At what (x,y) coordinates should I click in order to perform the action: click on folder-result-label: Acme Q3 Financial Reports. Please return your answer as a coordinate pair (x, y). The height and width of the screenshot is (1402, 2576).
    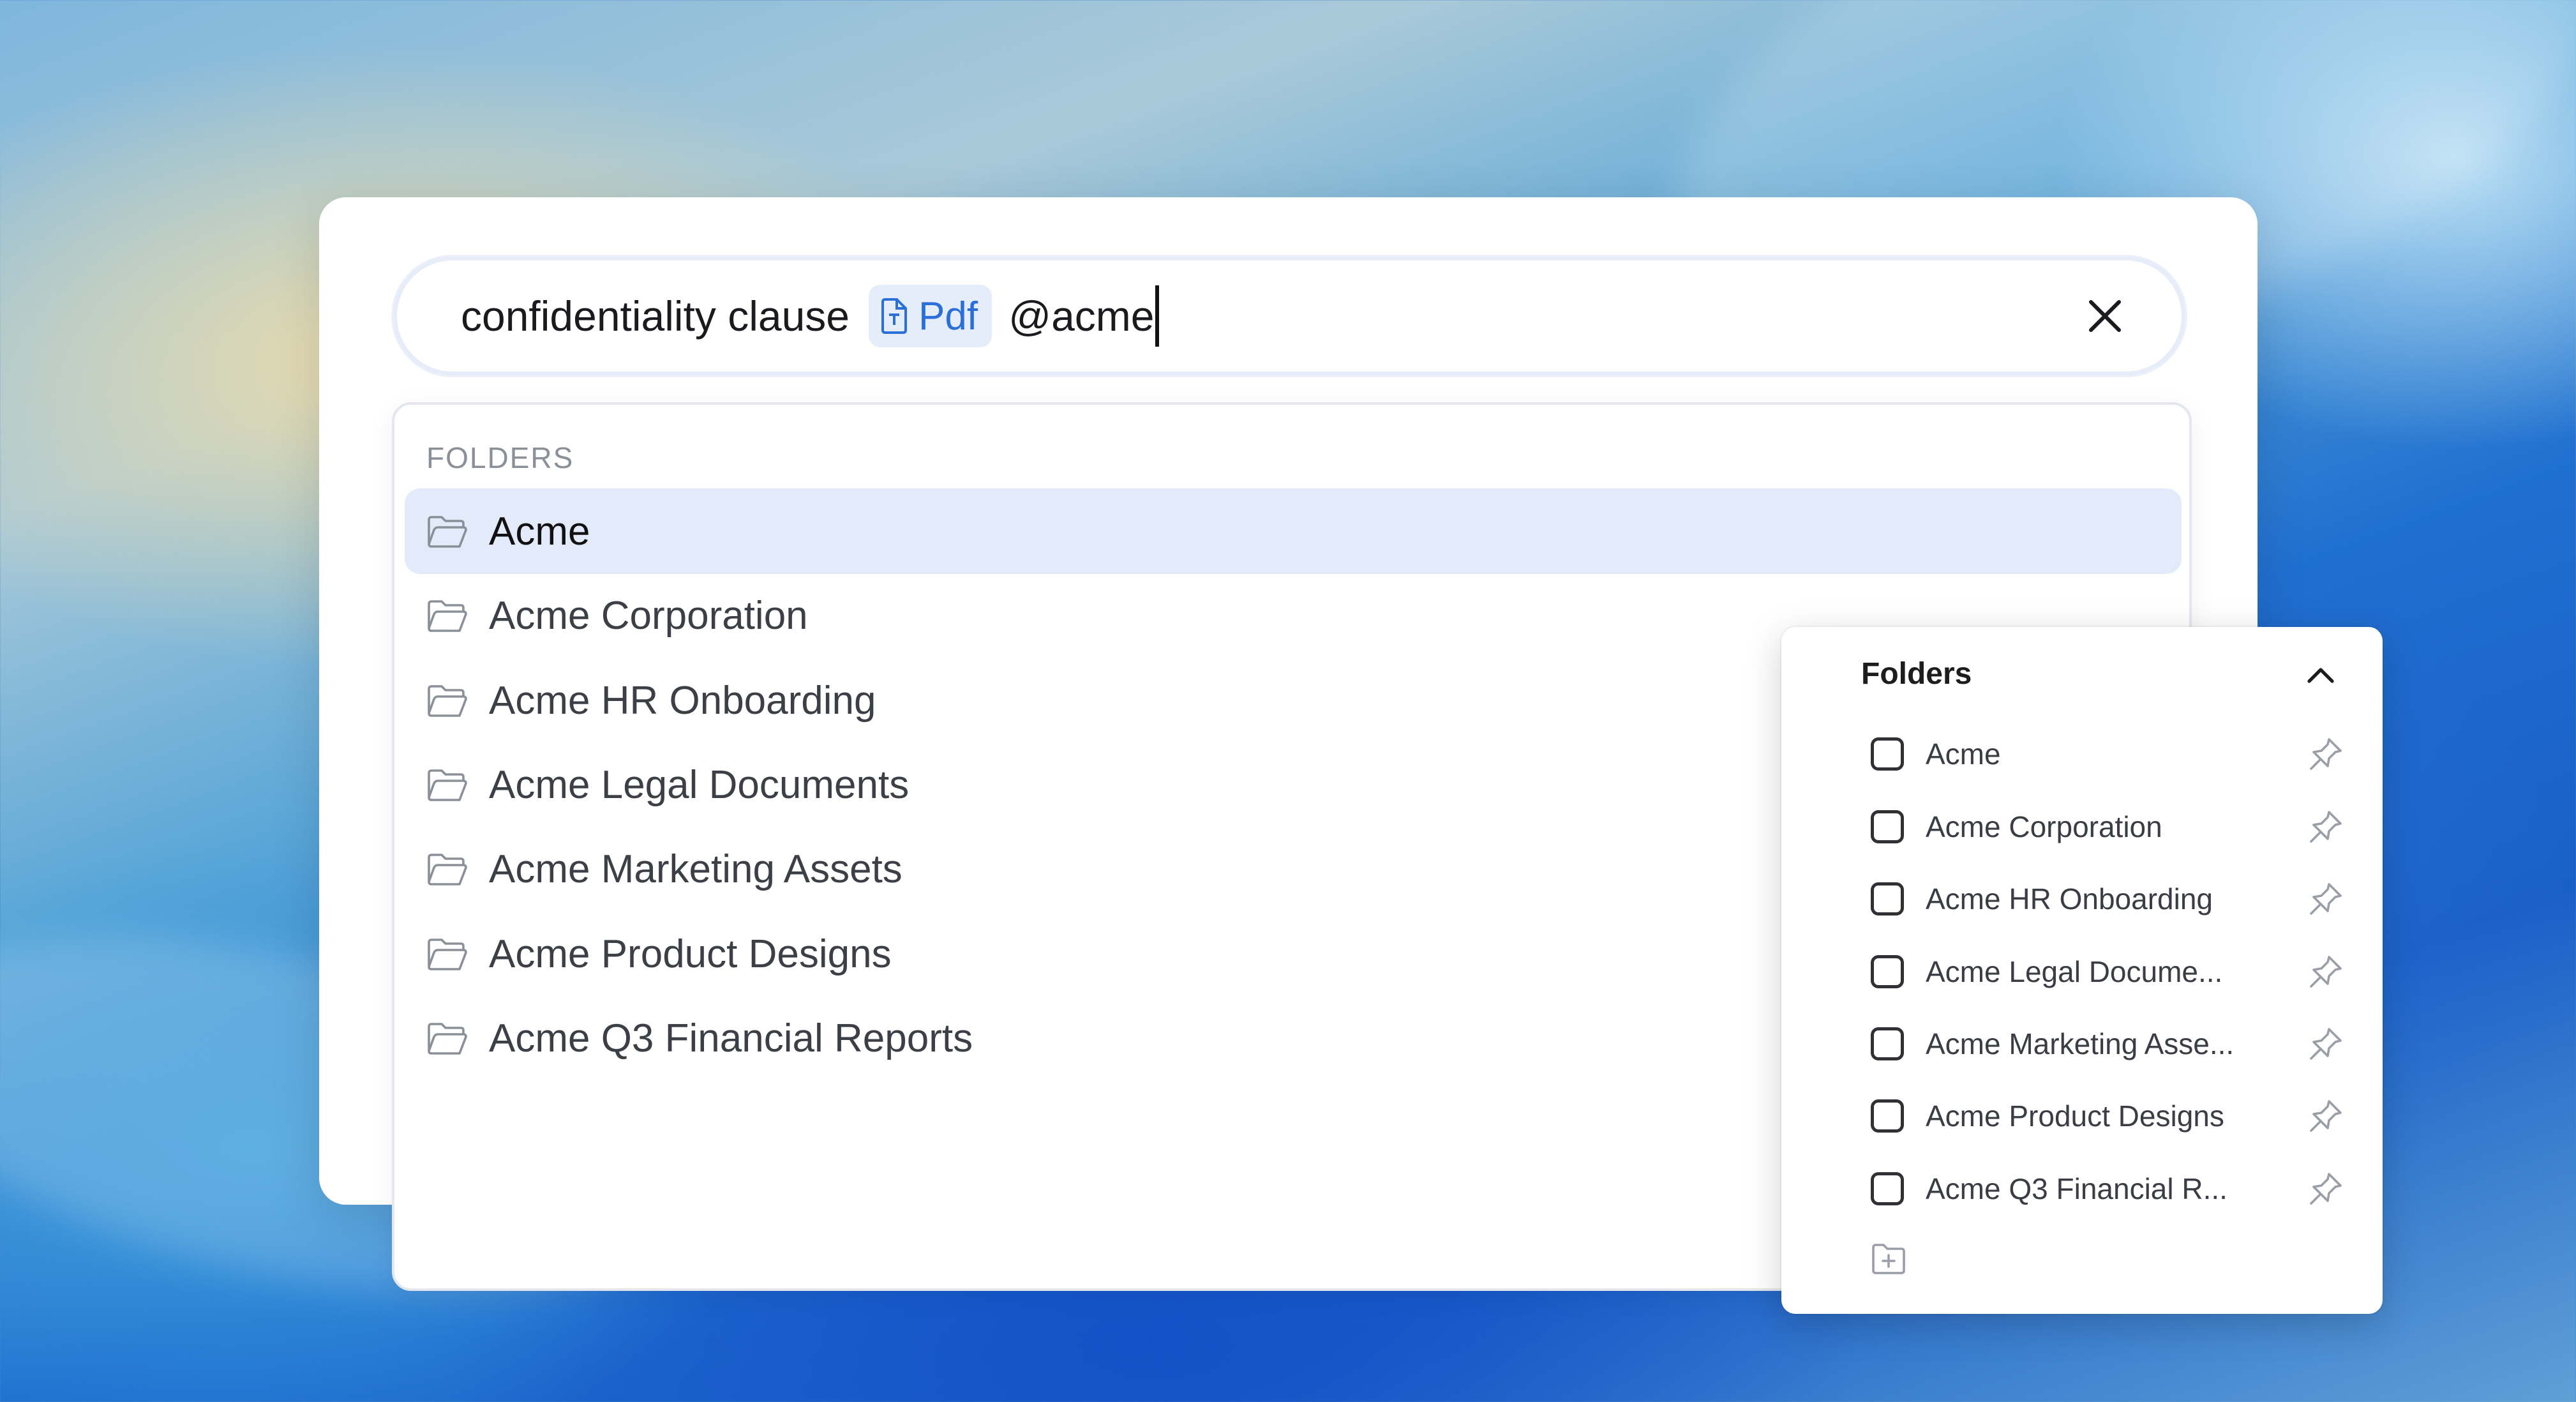
    Looking at the image, I should click on (731, 1038).